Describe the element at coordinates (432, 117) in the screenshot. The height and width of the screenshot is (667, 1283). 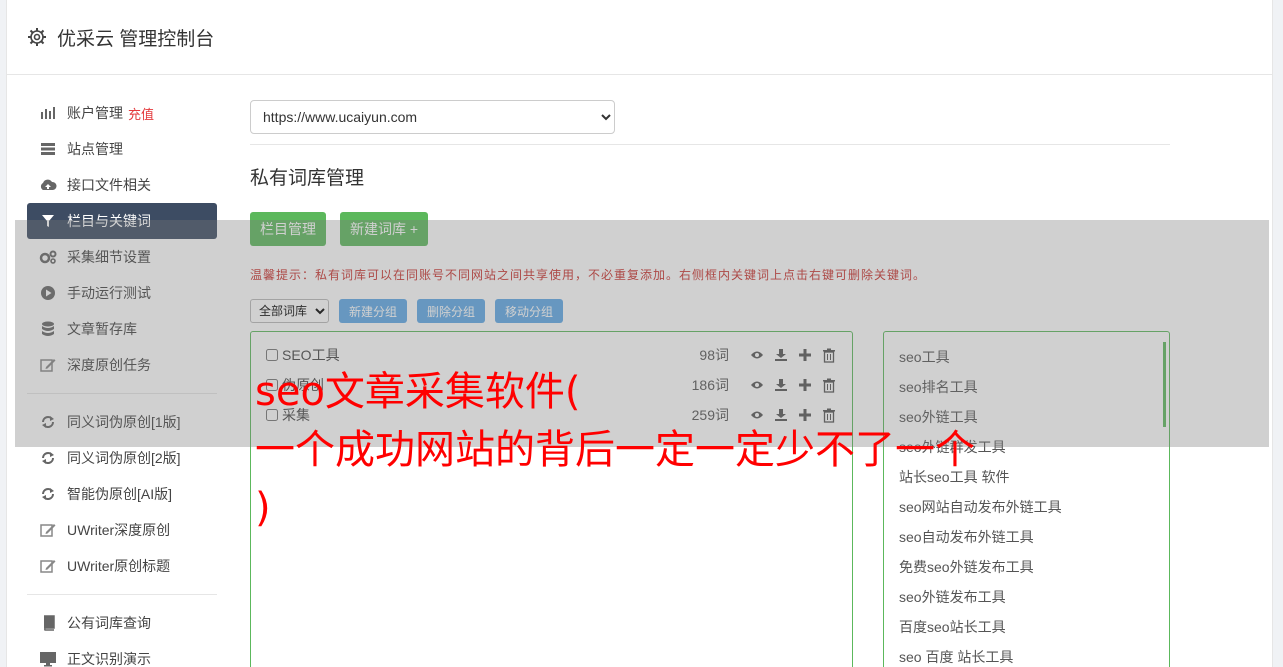
I see `site-select: https://www.ucaiyun.com` at that location.